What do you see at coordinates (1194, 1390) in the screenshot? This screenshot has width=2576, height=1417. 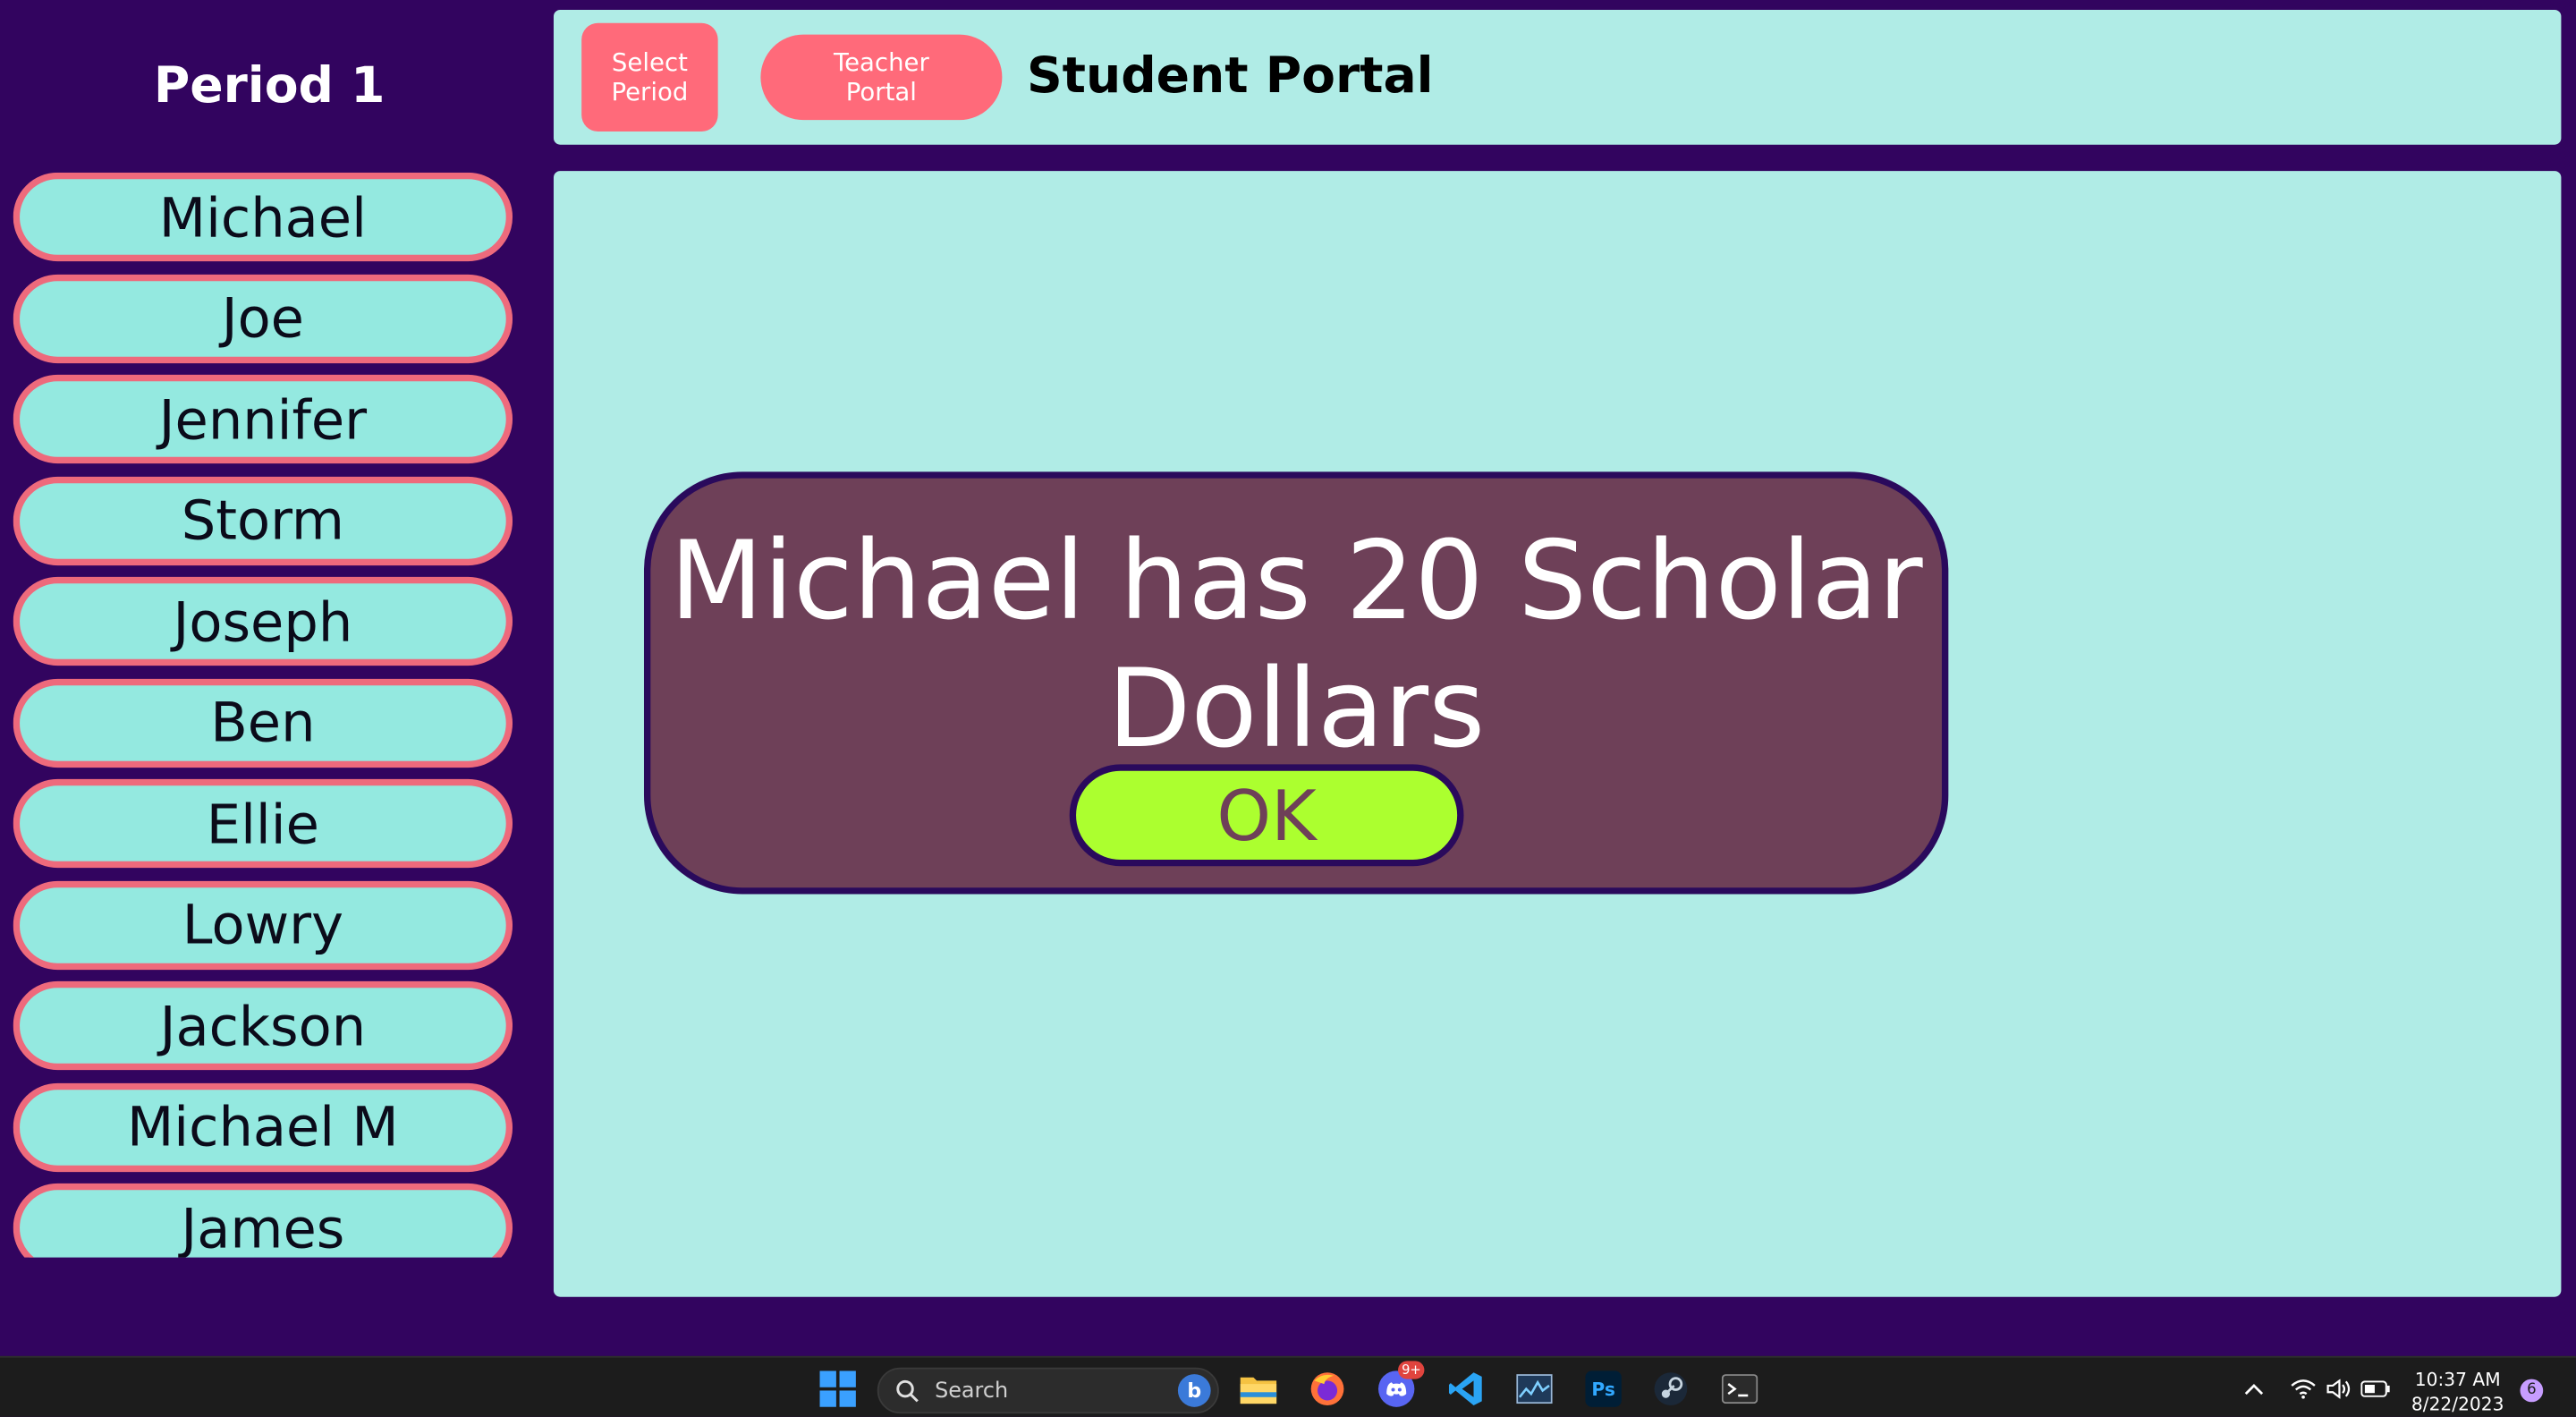 I see `bing-icon: b` at bounding box center [1194, 1390].